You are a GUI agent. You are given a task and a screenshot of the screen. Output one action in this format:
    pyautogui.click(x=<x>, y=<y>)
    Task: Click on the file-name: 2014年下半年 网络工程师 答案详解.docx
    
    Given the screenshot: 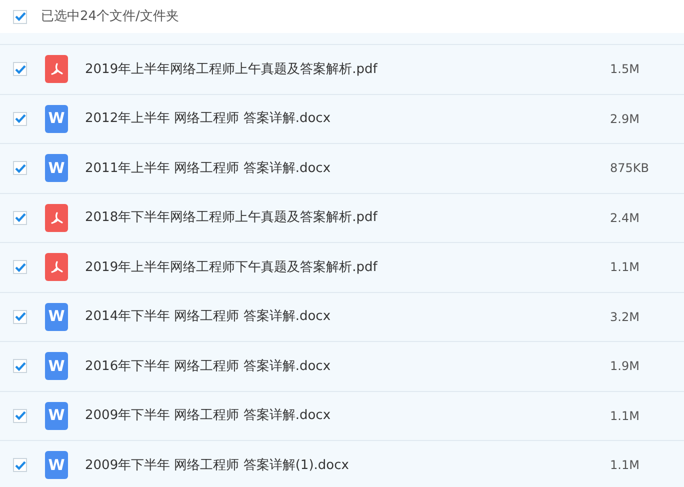 What is the action you would take?
    pyautogui.click(x=208, y=316)
    